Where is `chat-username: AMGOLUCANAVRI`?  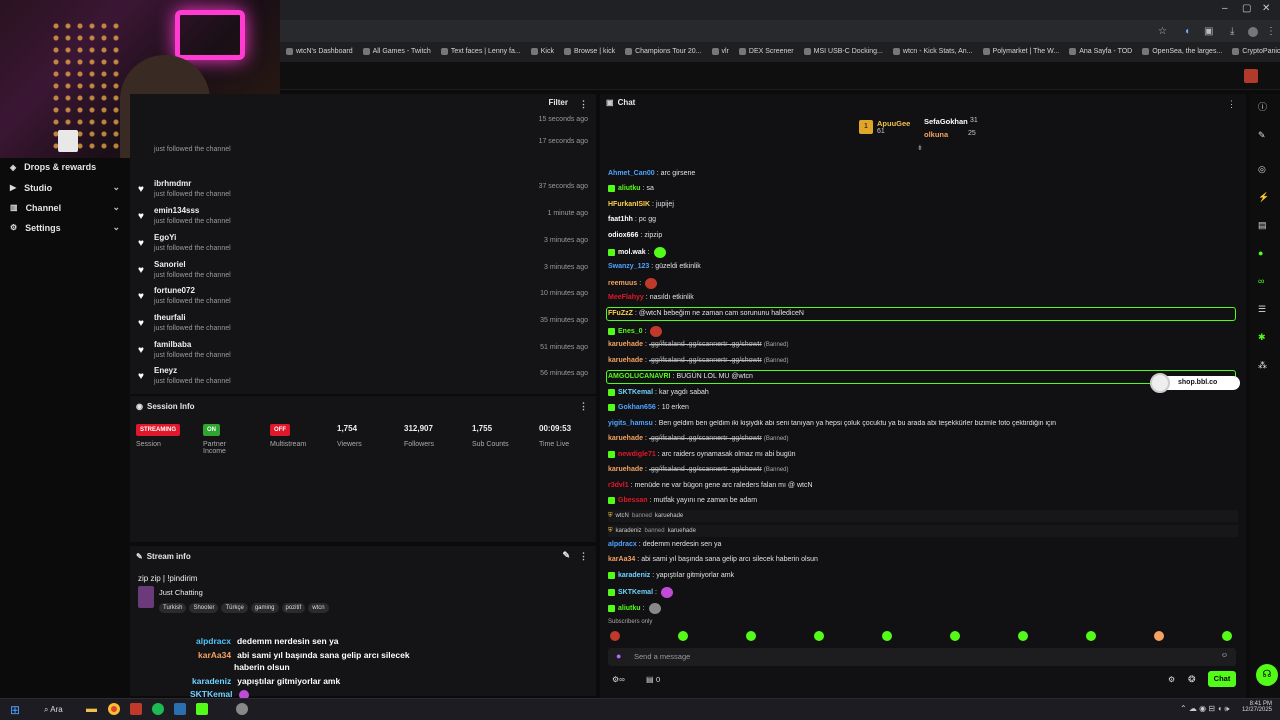
chat-username: AMGOLUCANAVRI is located at coordinates (639, 376).